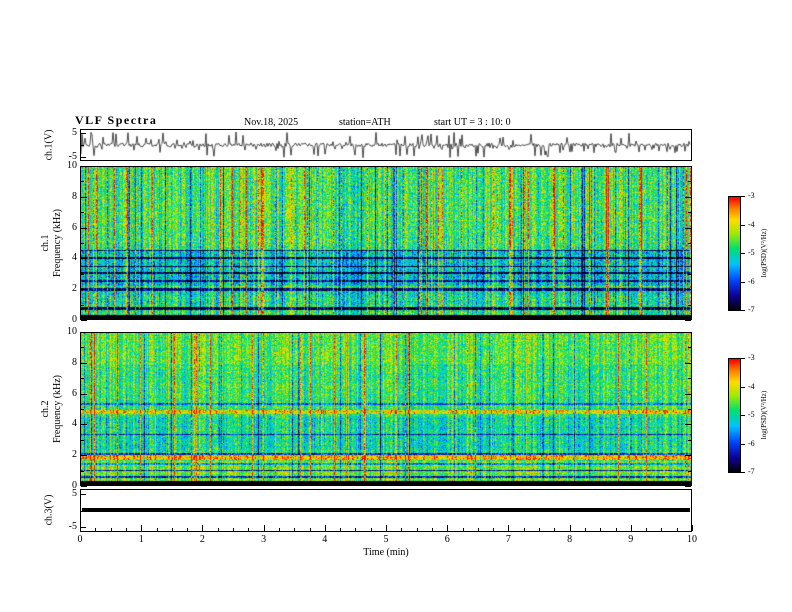 This screenshot has width=792, height=612. Describe the element at coordinates (386, 539) in the screenshot. I see `x-tick-label: 5` at that location.